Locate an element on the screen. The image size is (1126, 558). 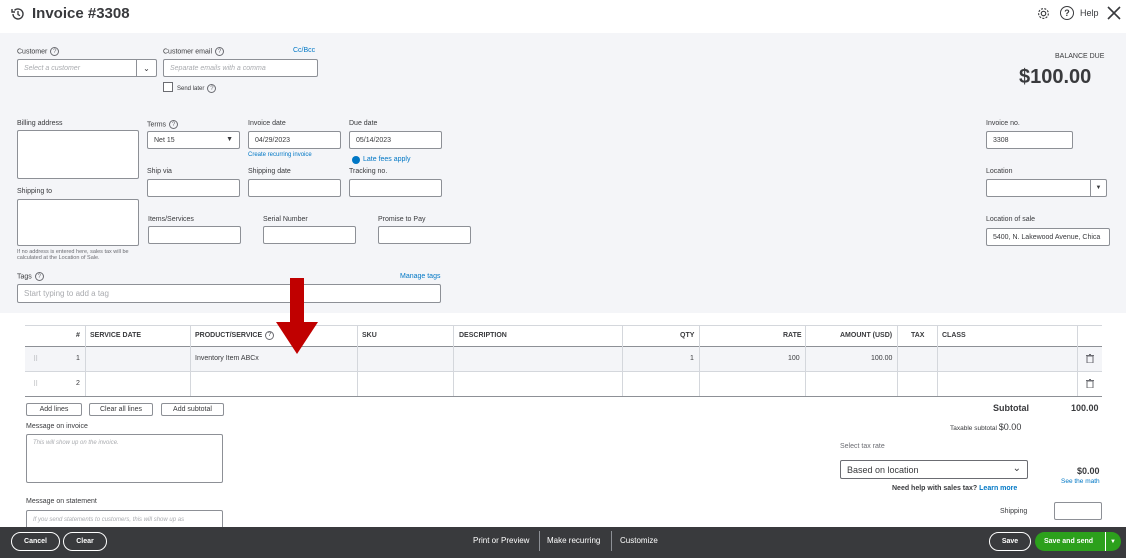
help-link: Help is located at coordinates (1089, 13).